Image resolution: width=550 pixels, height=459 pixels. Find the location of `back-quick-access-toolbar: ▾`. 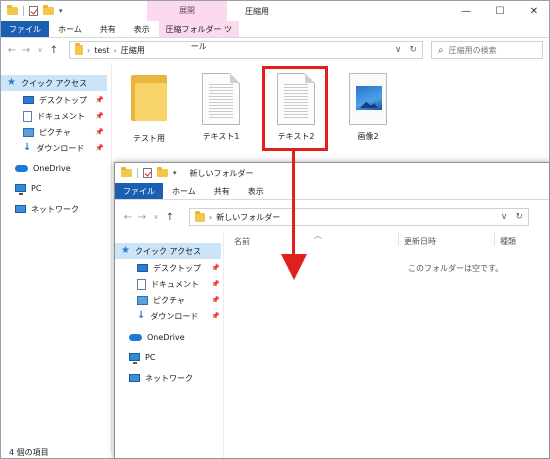

back-quick-access-toolbar: ▾ is located at coordinates (32, 10).